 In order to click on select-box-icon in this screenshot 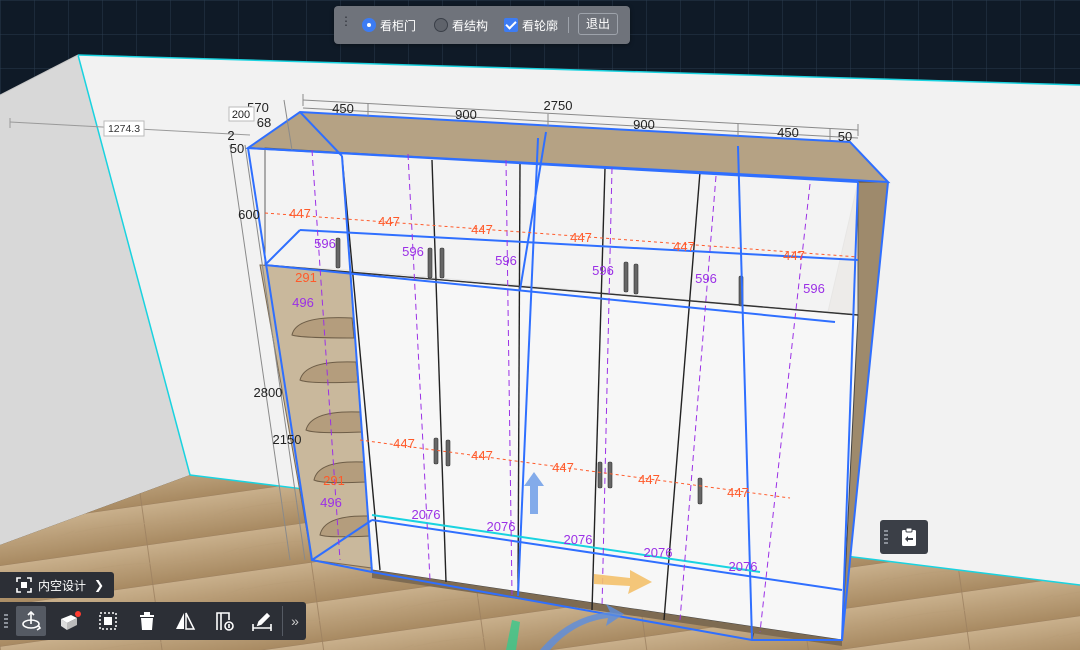, I will do `click(108, 621)`.